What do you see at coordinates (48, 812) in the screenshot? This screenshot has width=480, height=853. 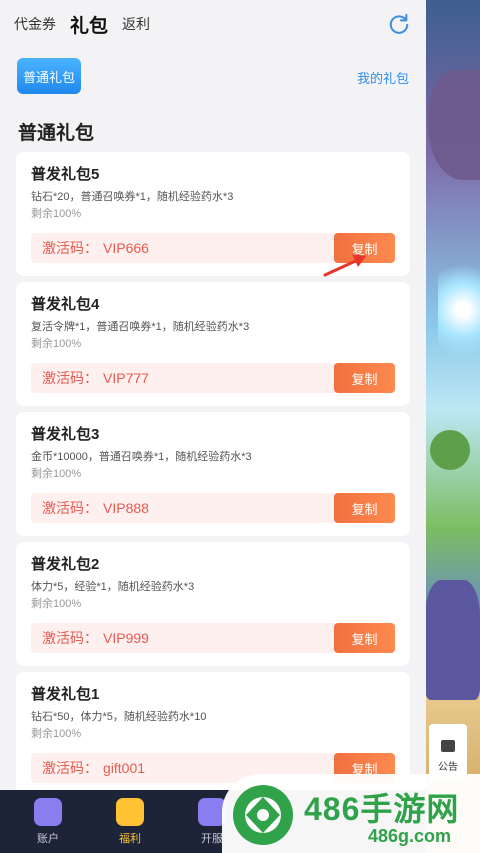 I see `account-icon` at bounding box center [48, 812].